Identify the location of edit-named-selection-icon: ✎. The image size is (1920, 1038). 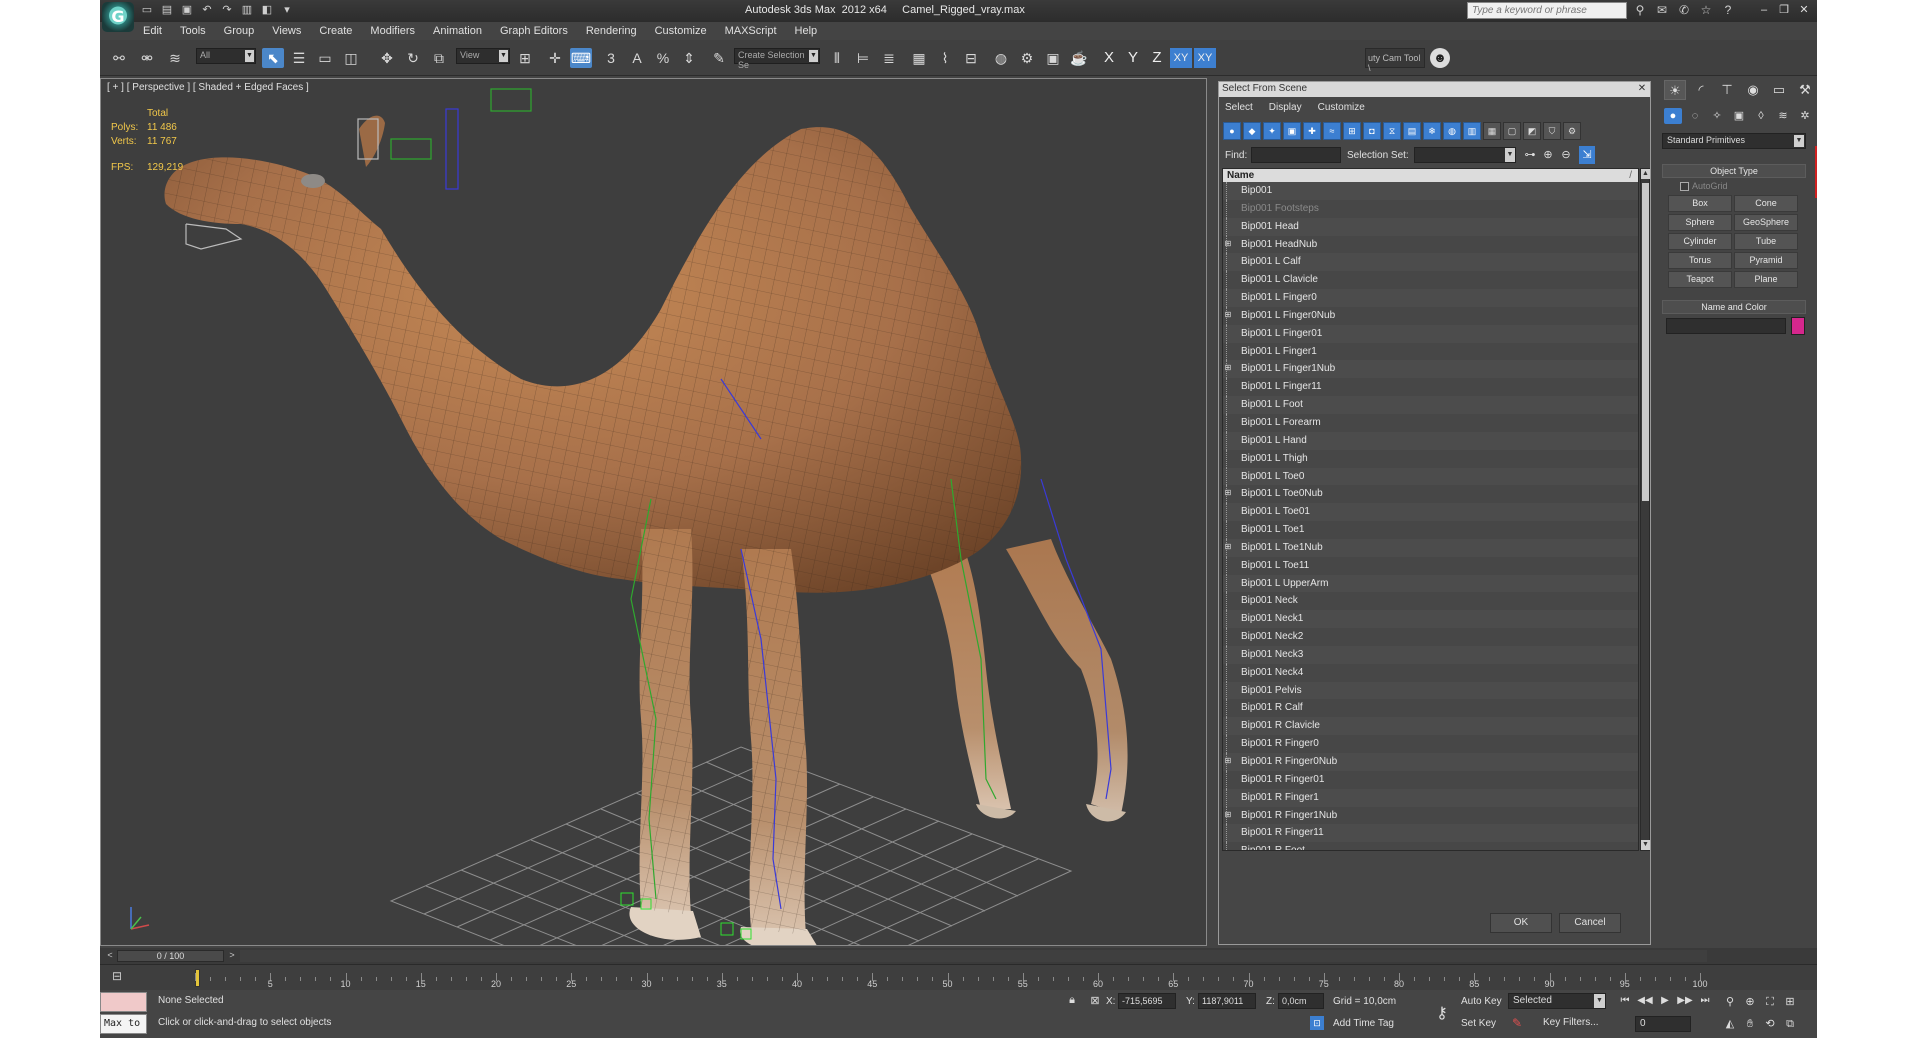
(719, 58).